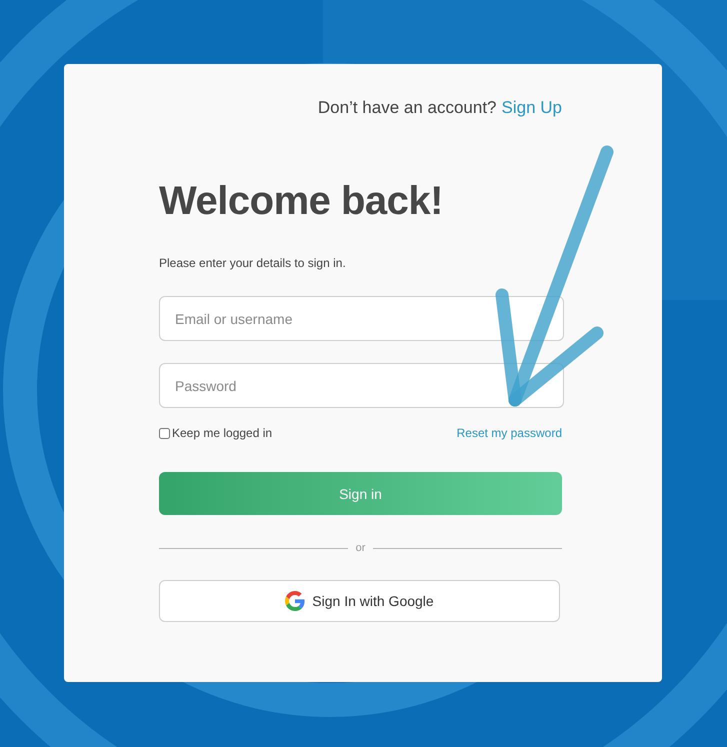 Image resolution: width=727 pixels, height=747 pixels. What do you see at coordinates (295, 601) in the screenshot?
I see `google-icon` at bounding box center [295, 601].